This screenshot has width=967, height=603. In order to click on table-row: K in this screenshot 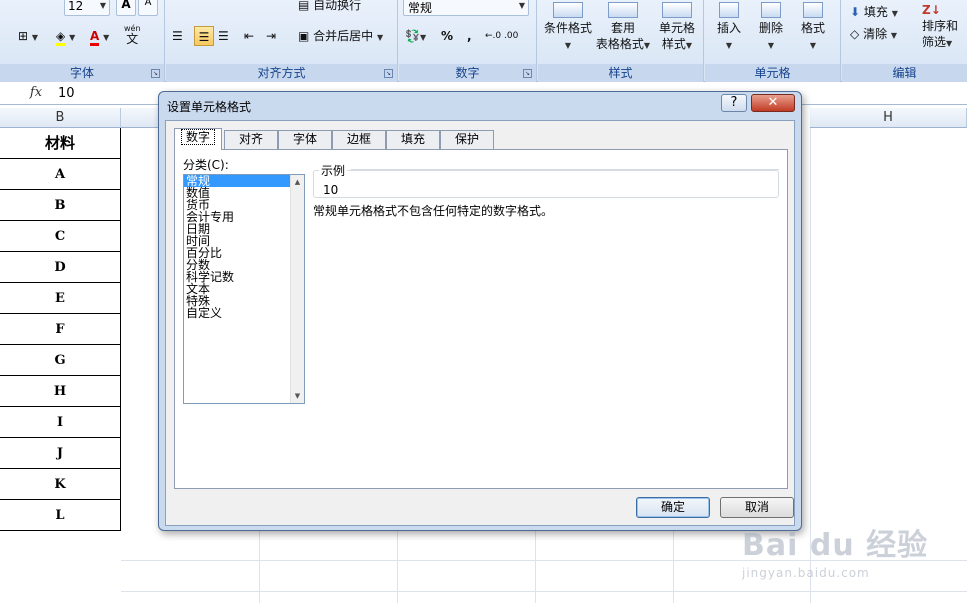, I will do `click(60, 484)`.